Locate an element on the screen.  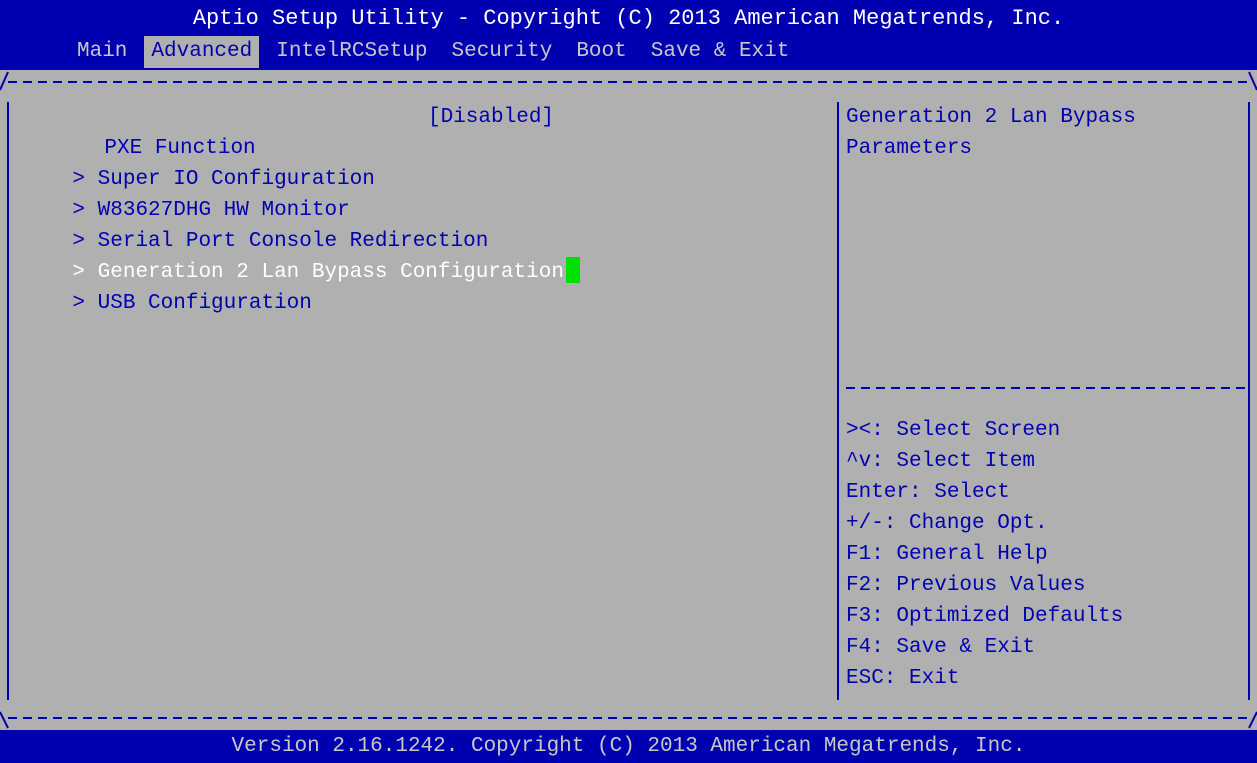
tab-security: Security is located at coordinates (501, 52).